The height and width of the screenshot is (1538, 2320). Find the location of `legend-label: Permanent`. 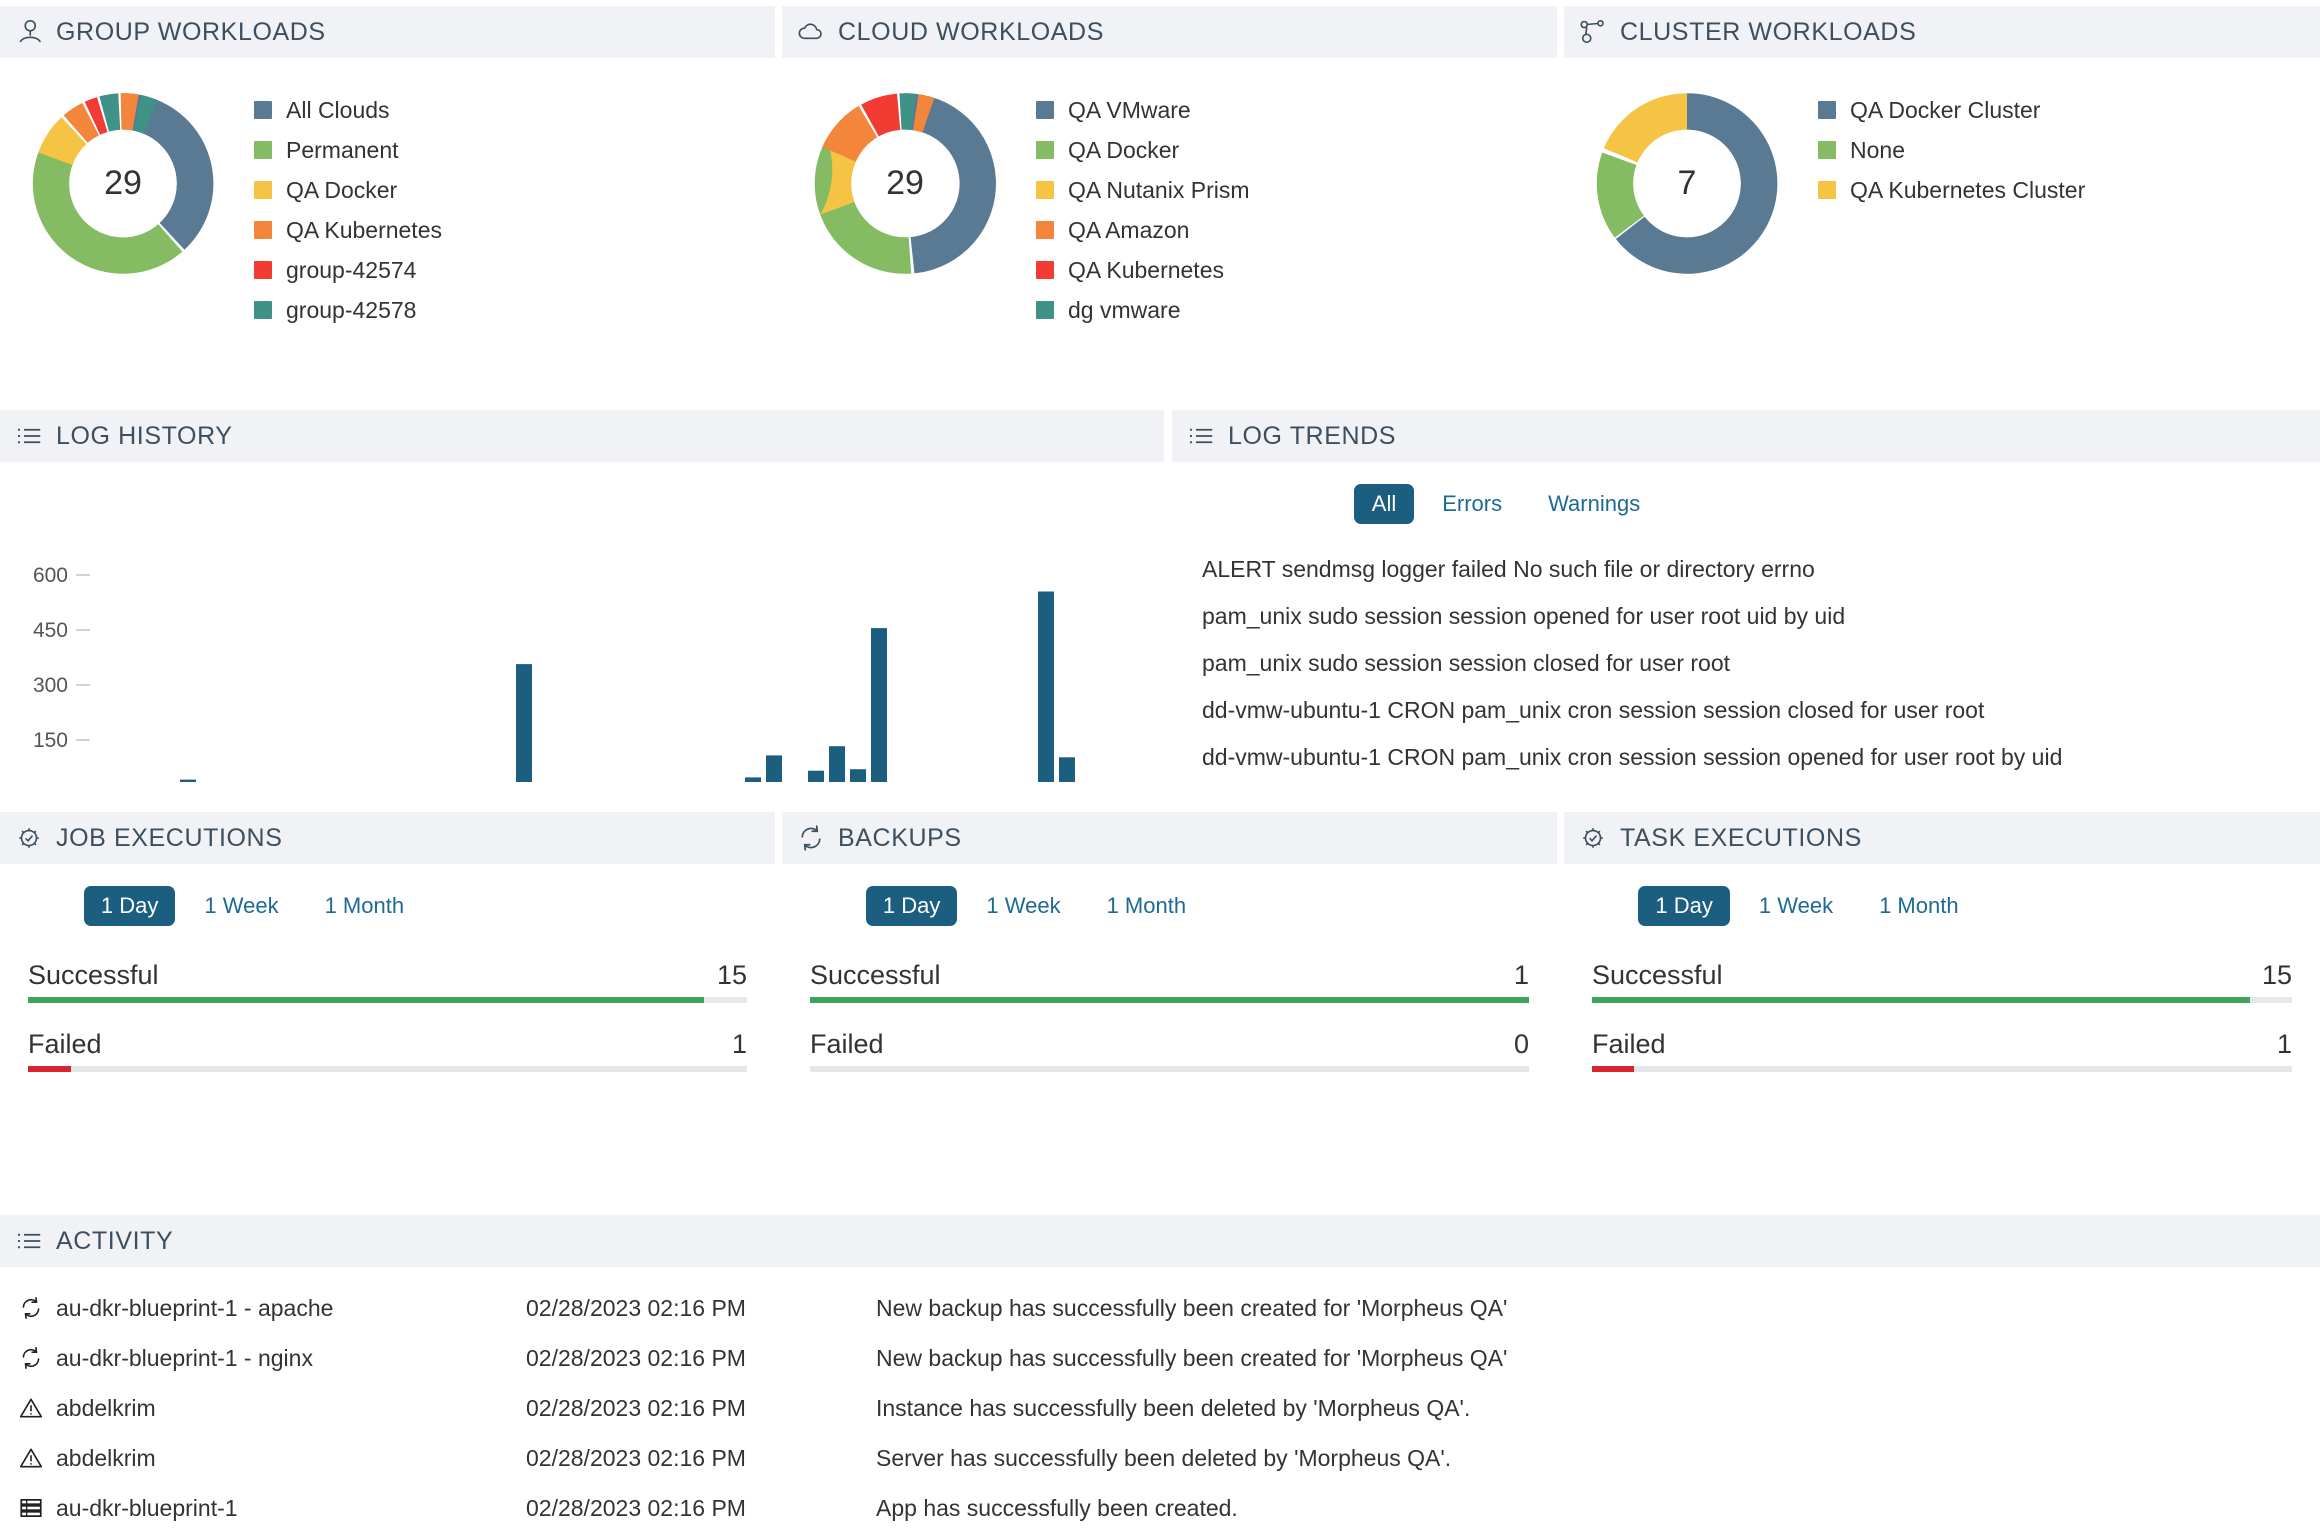

legend-label: Permanent is located at coordinates (342, 149).